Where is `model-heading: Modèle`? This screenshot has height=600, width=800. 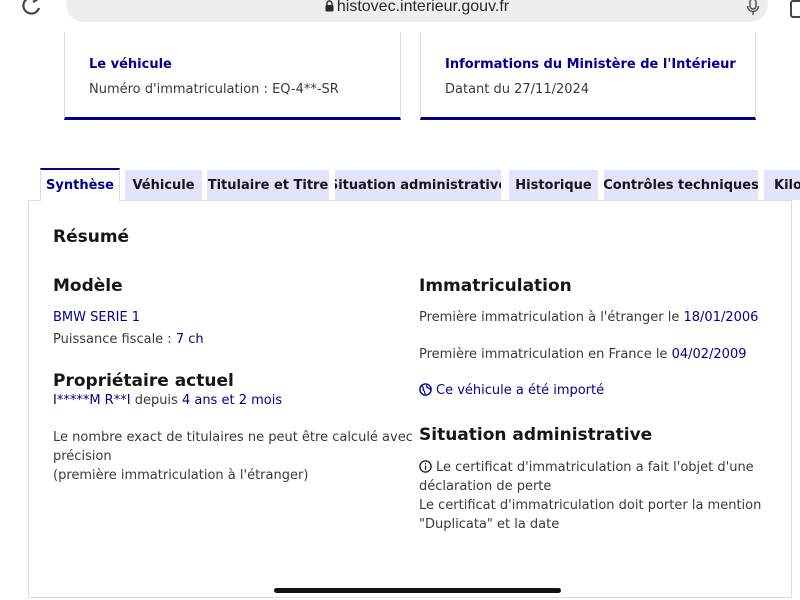 model-heading: Modèle is located at coordinates (88, 286).